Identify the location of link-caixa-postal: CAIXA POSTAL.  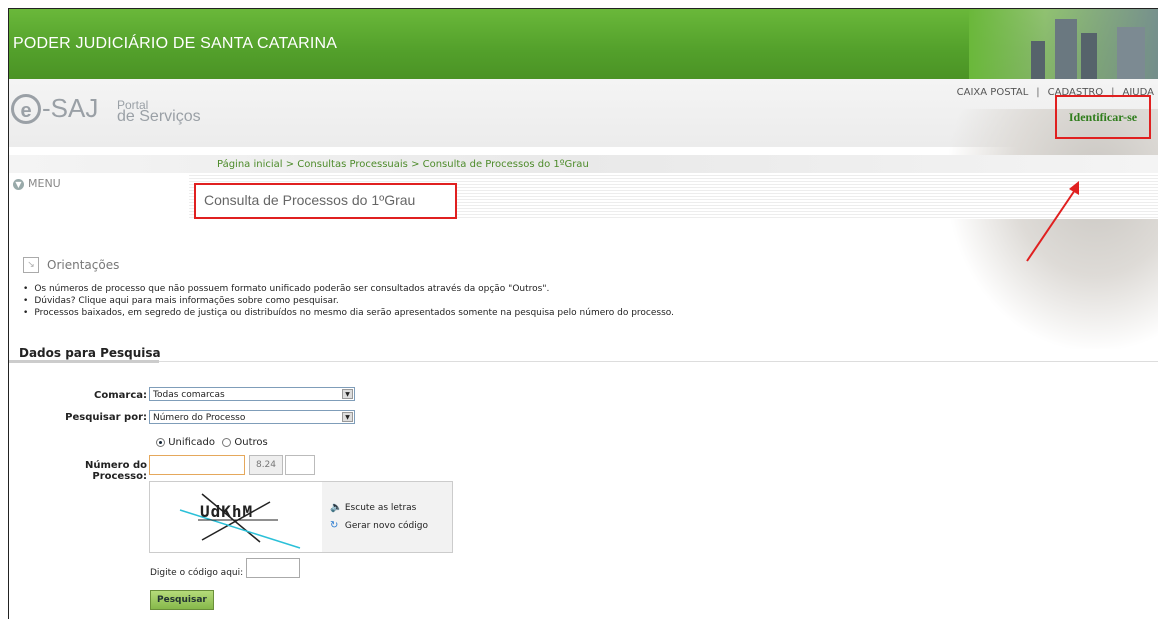
(993, 92).